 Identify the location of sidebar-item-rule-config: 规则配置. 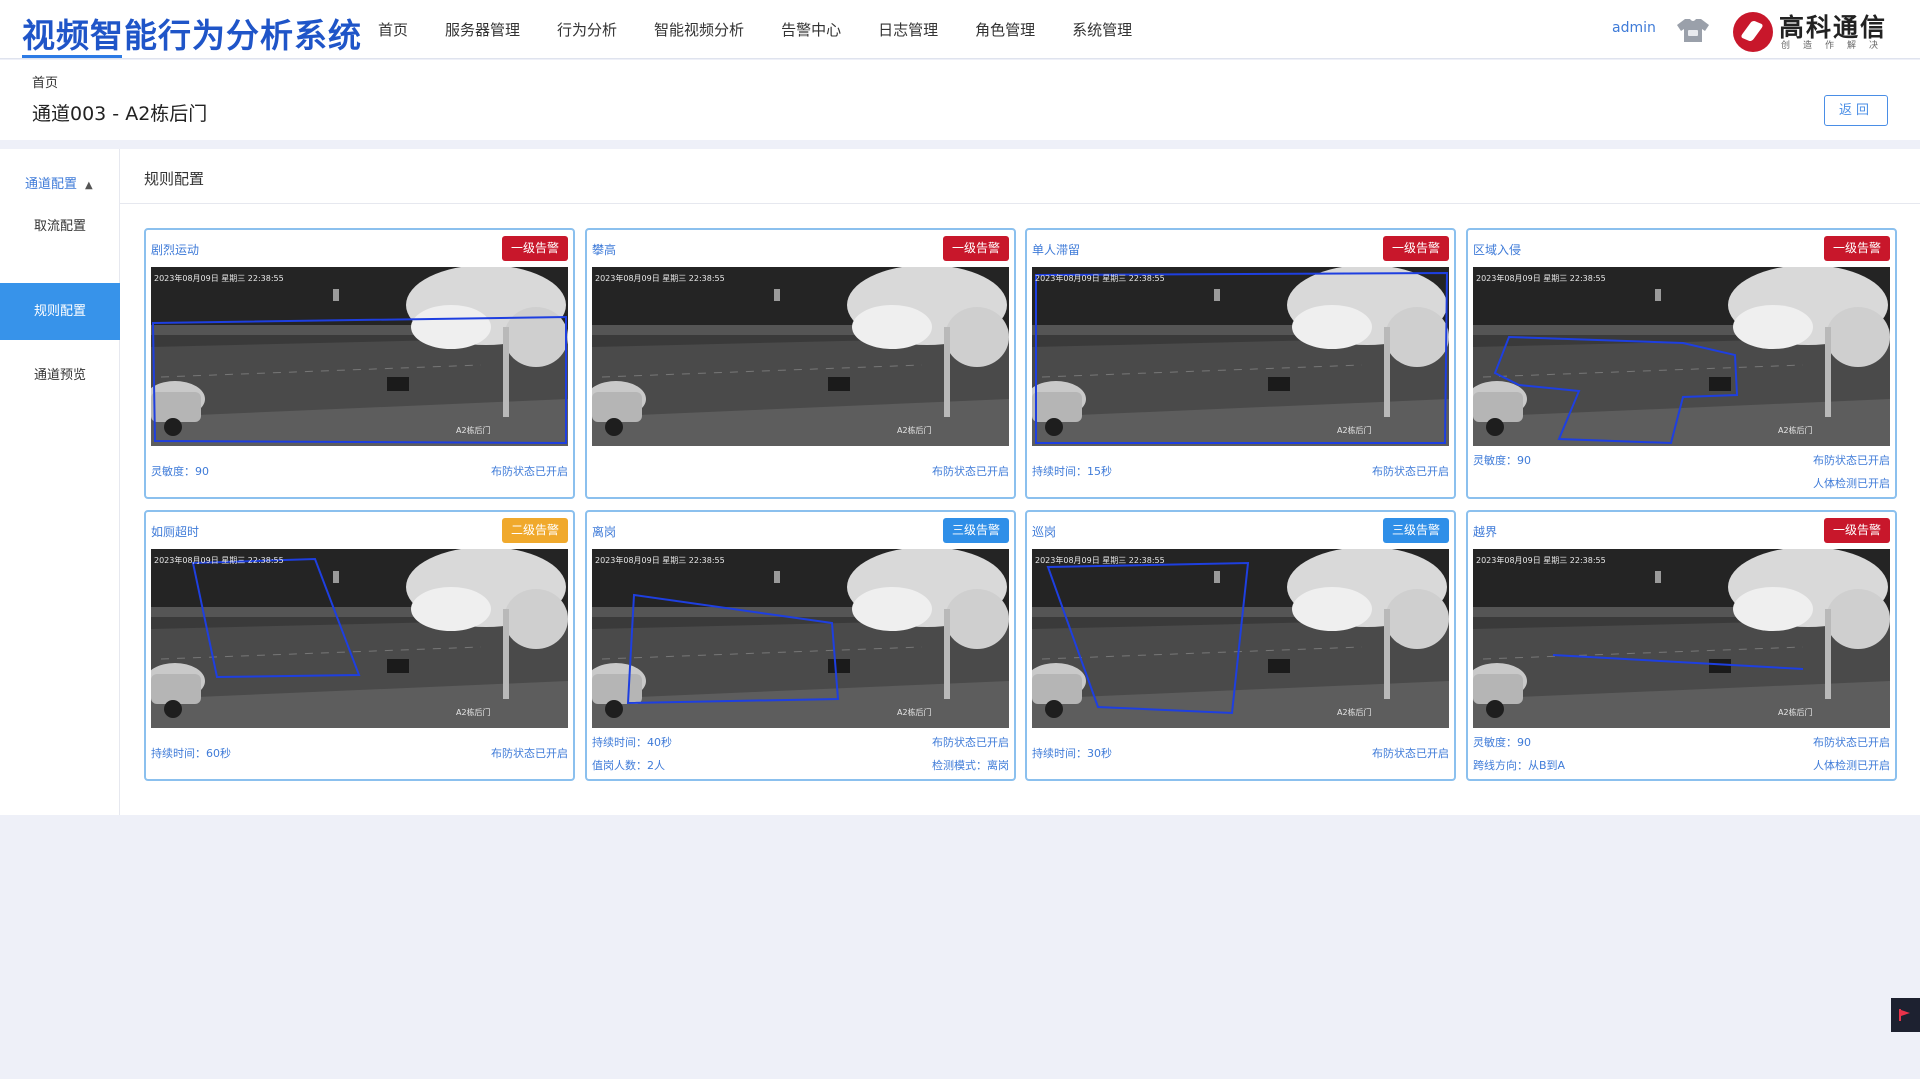
(60, 311).